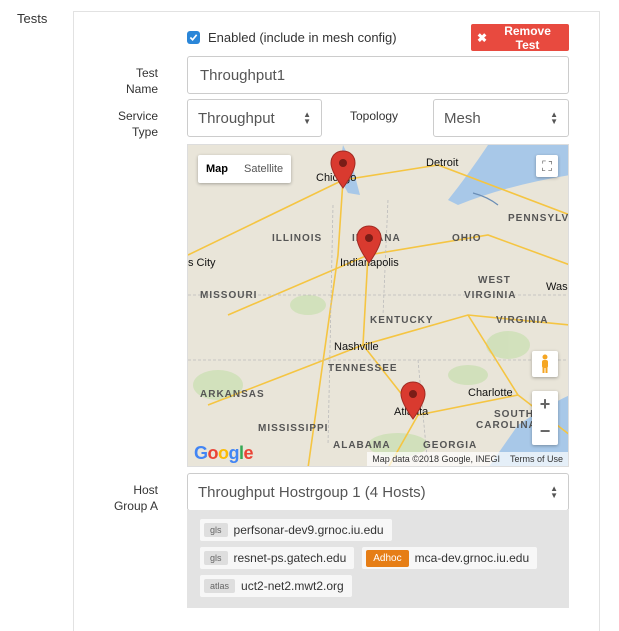 The height and width of the screenshot is (631, 619). What do you see at coordinates (308, 530) in the screenshot?
I see `host-name: perfsonar-dev9.grnoc.iu.edu` at bounding box center [308, 530].